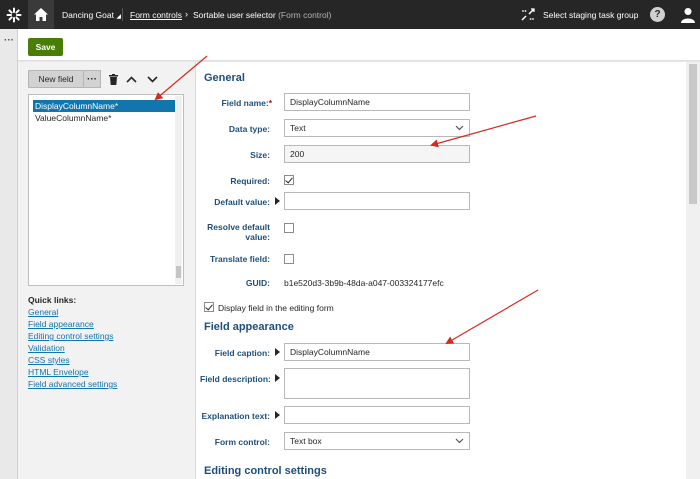 The image size is (700, 479). Describe the element at coordinates (377, 383) in the screenshot. I see `field-description-textarea` at that location.